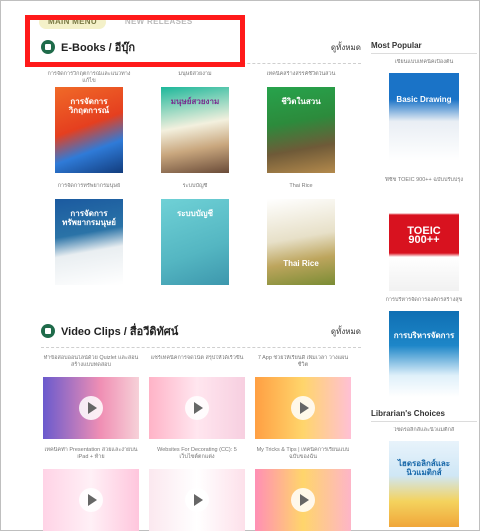  What do you see at coordinates (346, 331) in the screenshot?
I see `videos-view-all-link: ดูทั้งหมด` at bounding box center [346, 331].